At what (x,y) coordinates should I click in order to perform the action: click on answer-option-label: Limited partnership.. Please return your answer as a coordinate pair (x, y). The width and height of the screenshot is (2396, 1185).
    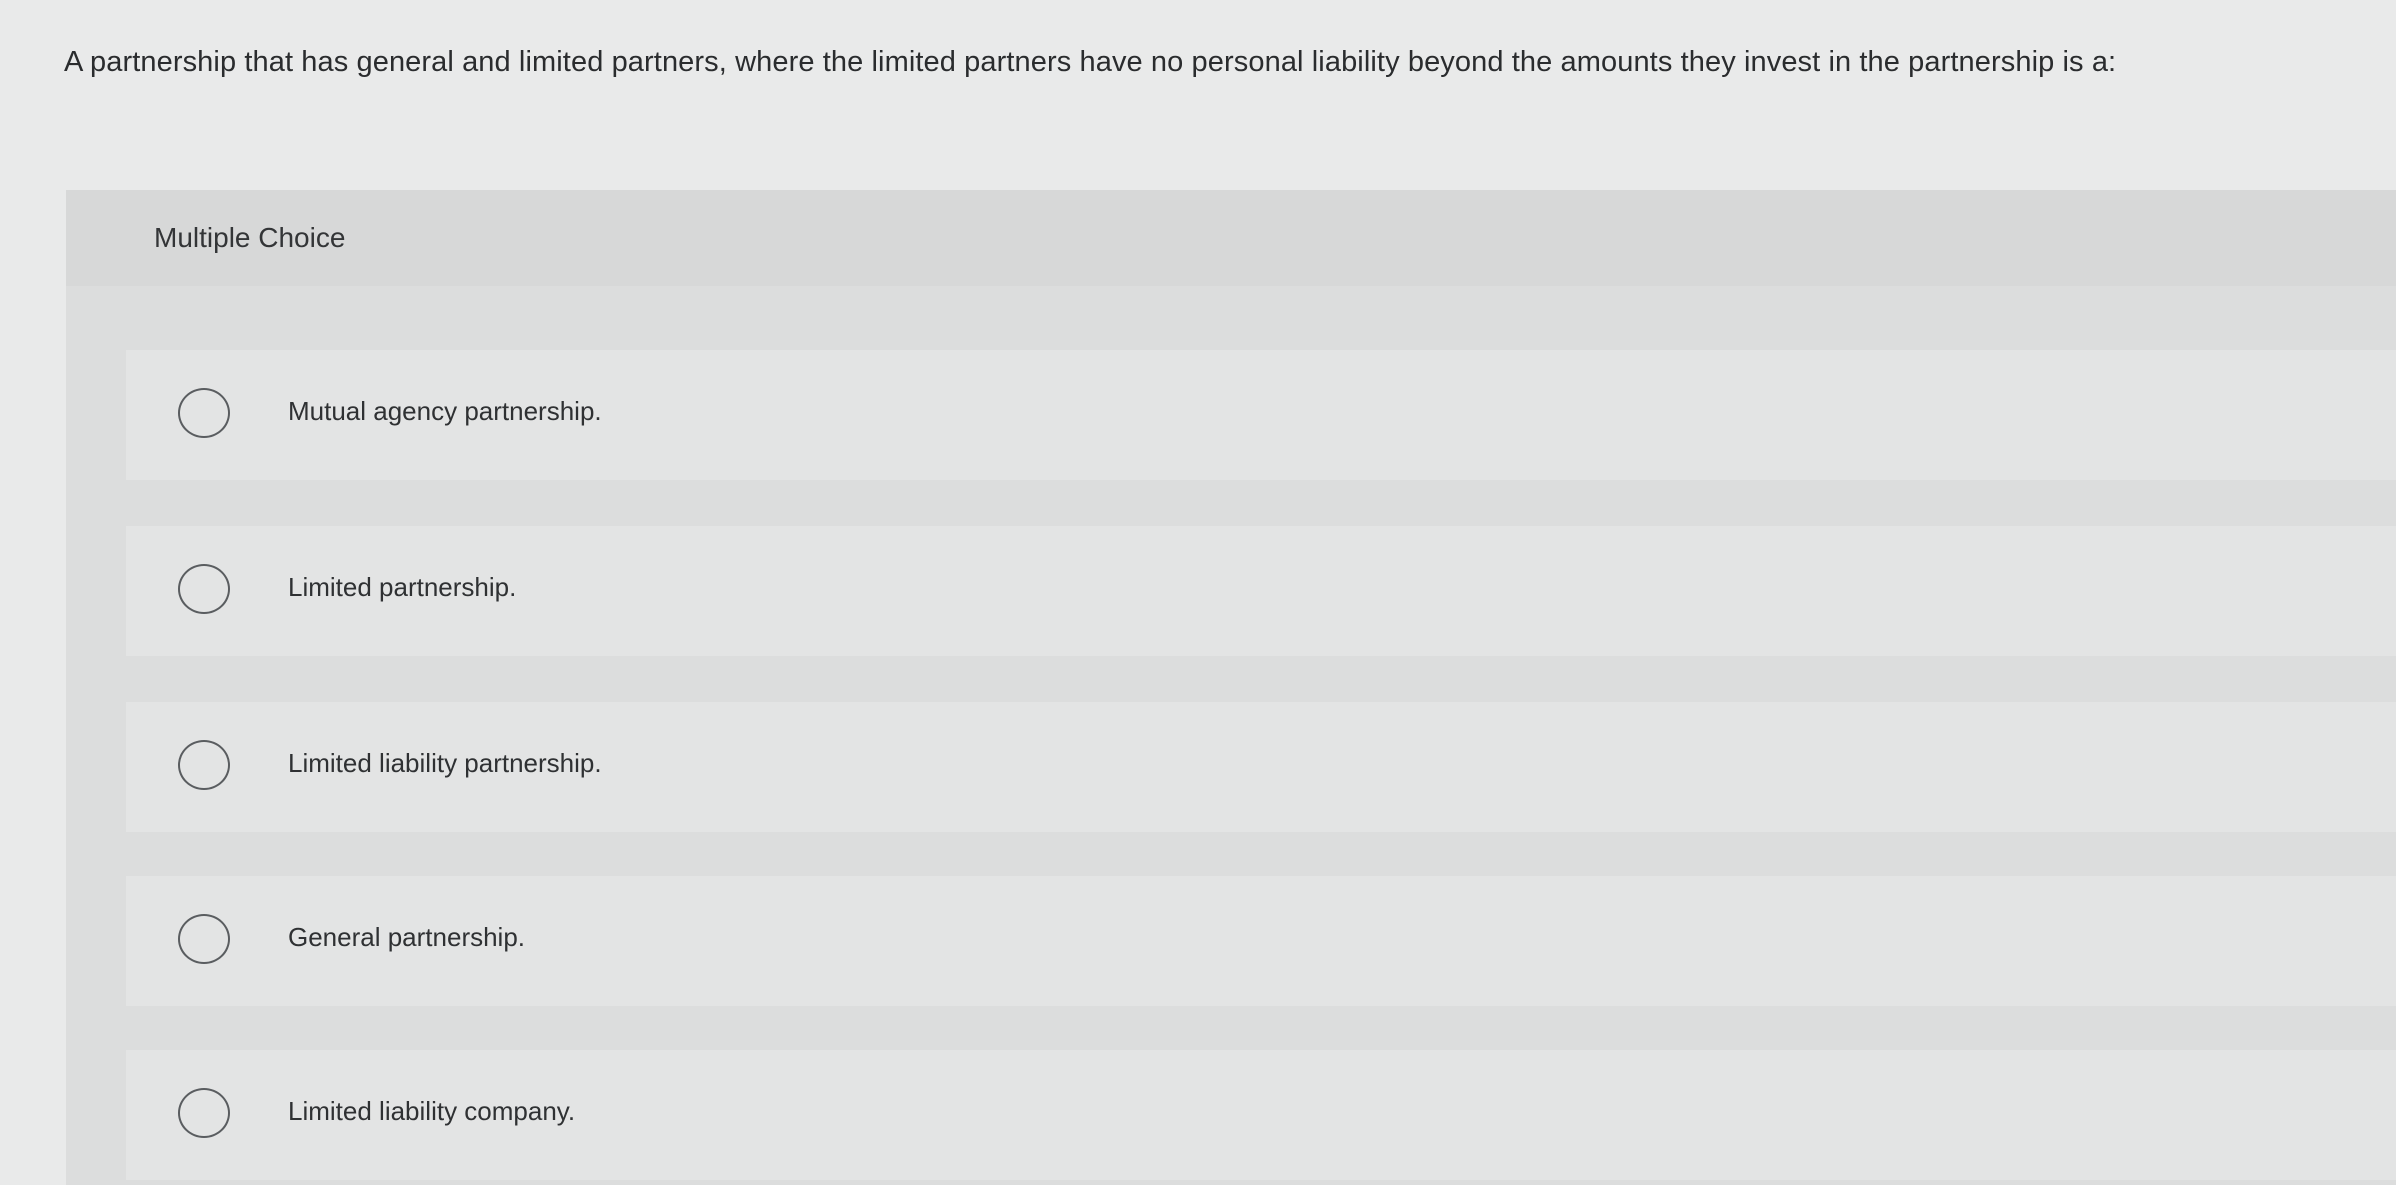
    Looking at the image, I should click on (402, 587).